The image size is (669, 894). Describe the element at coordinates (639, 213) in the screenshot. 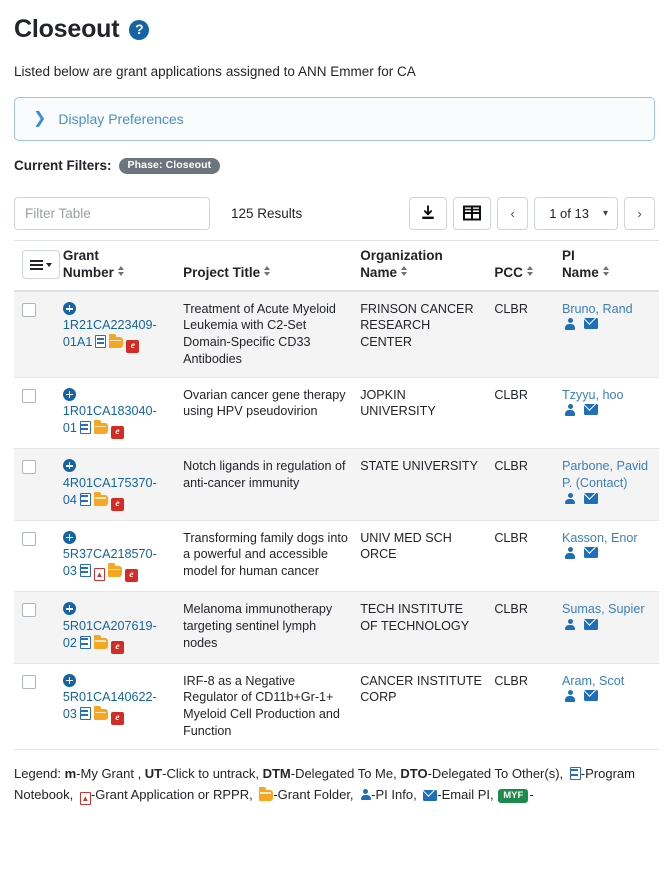

I see `next-page-button: ›` at that location.